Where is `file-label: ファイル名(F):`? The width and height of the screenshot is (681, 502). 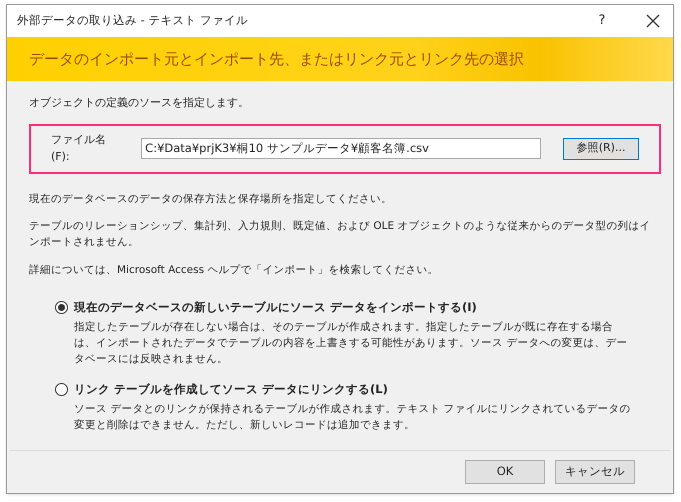
file-label: ファイル名(F): is located at coordinates (79, 148).